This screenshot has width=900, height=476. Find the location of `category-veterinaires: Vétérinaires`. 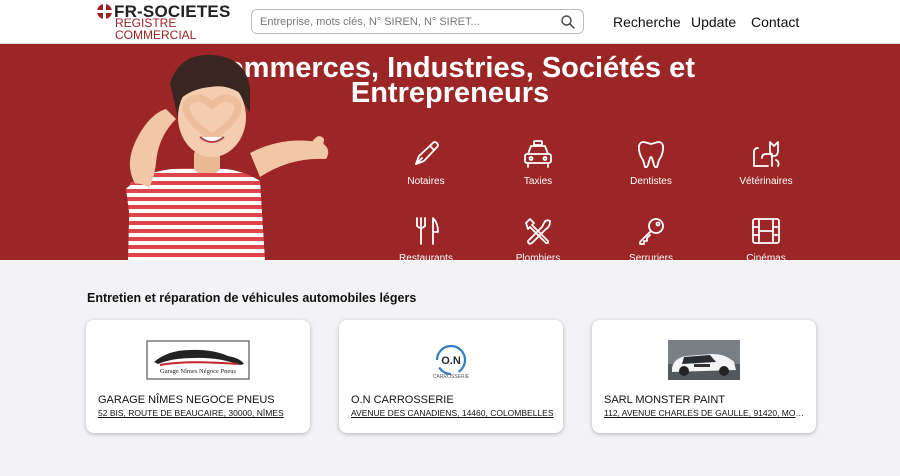

category-veterinaires: Vétérinaires is located at coordinates (766, 178).